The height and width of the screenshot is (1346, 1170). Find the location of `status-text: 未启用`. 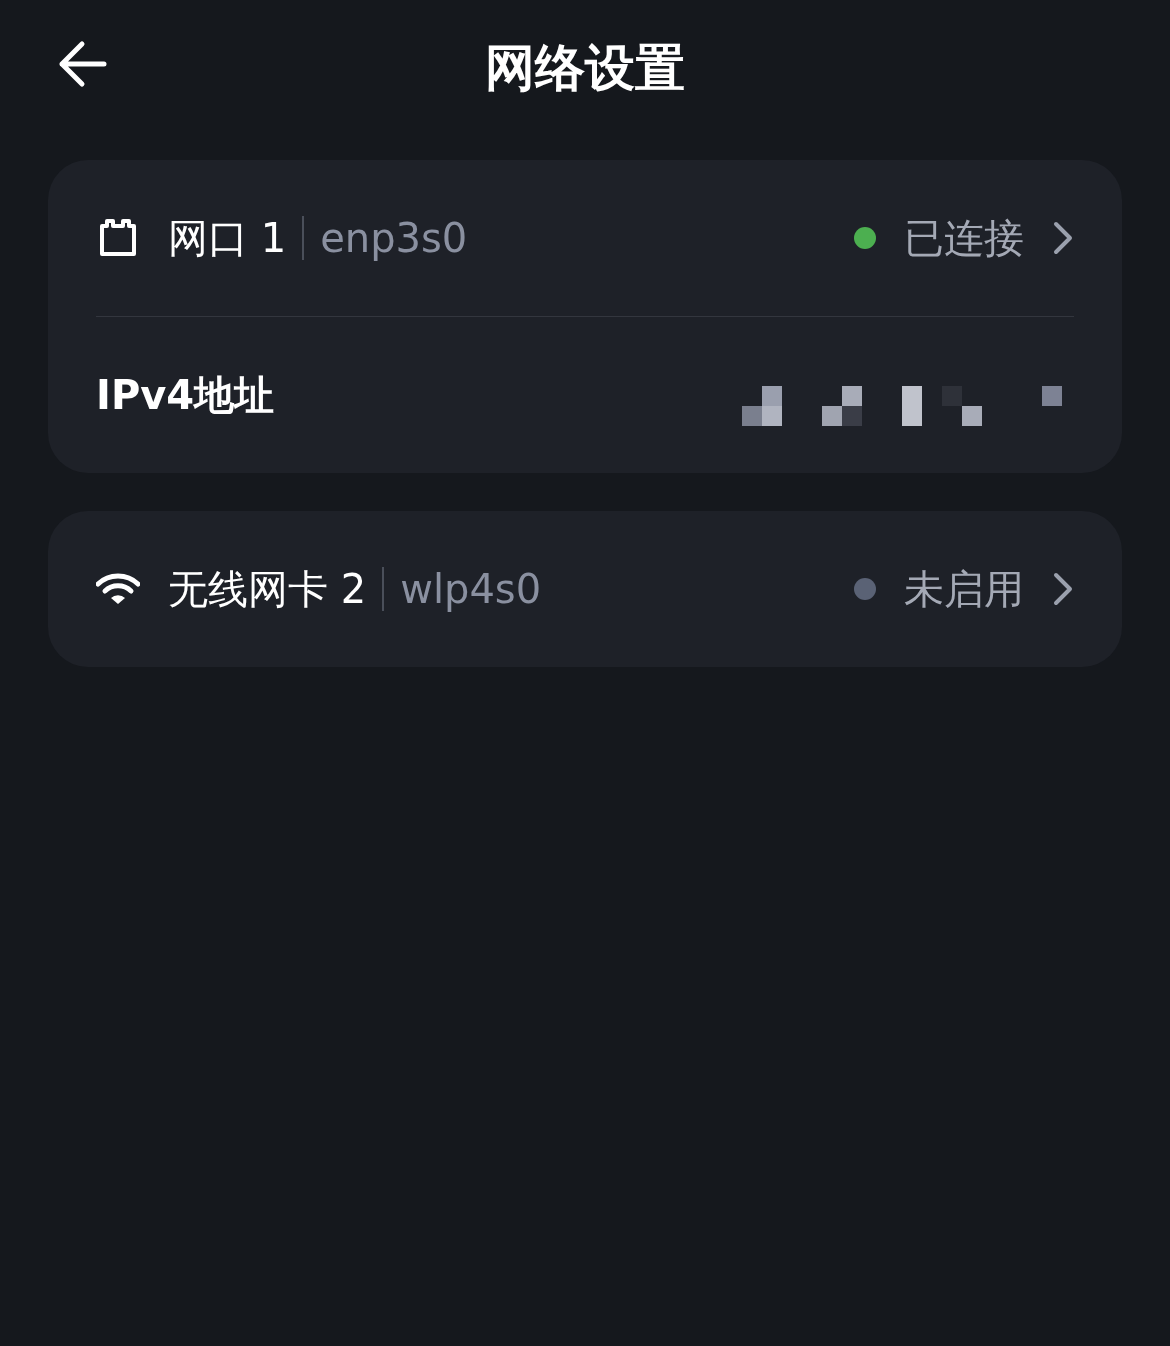

status-text: 未启用 is located at coordinates (964, 589).